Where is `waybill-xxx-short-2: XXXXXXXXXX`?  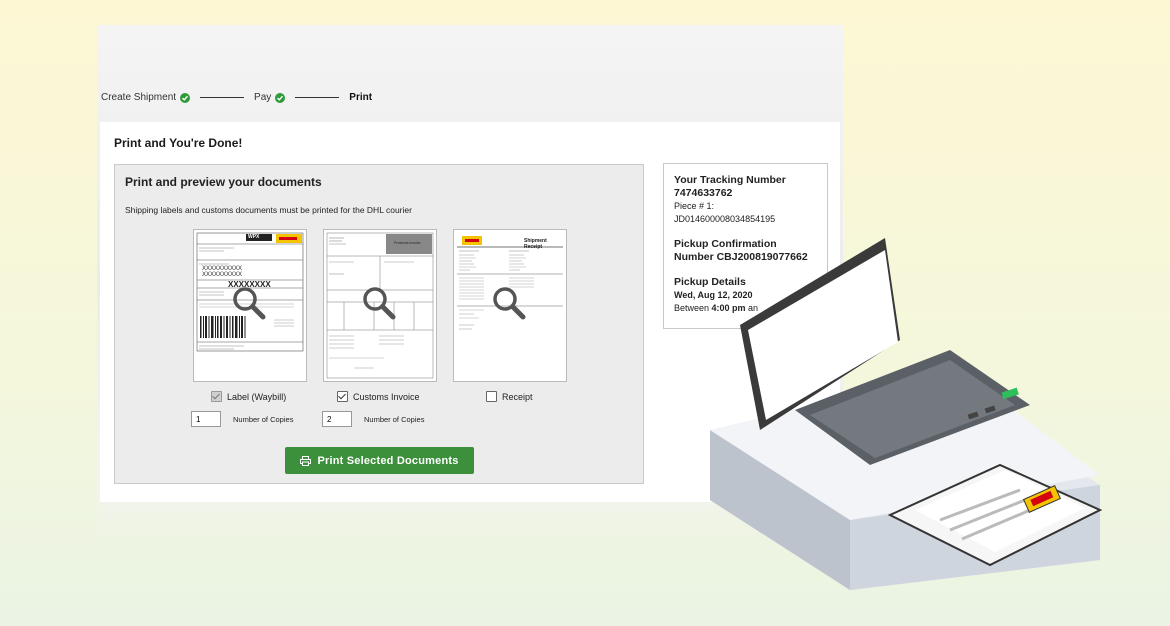 waybill-xxx-short-2: XXXXXXXXXX is located at coordinates (222, 275).